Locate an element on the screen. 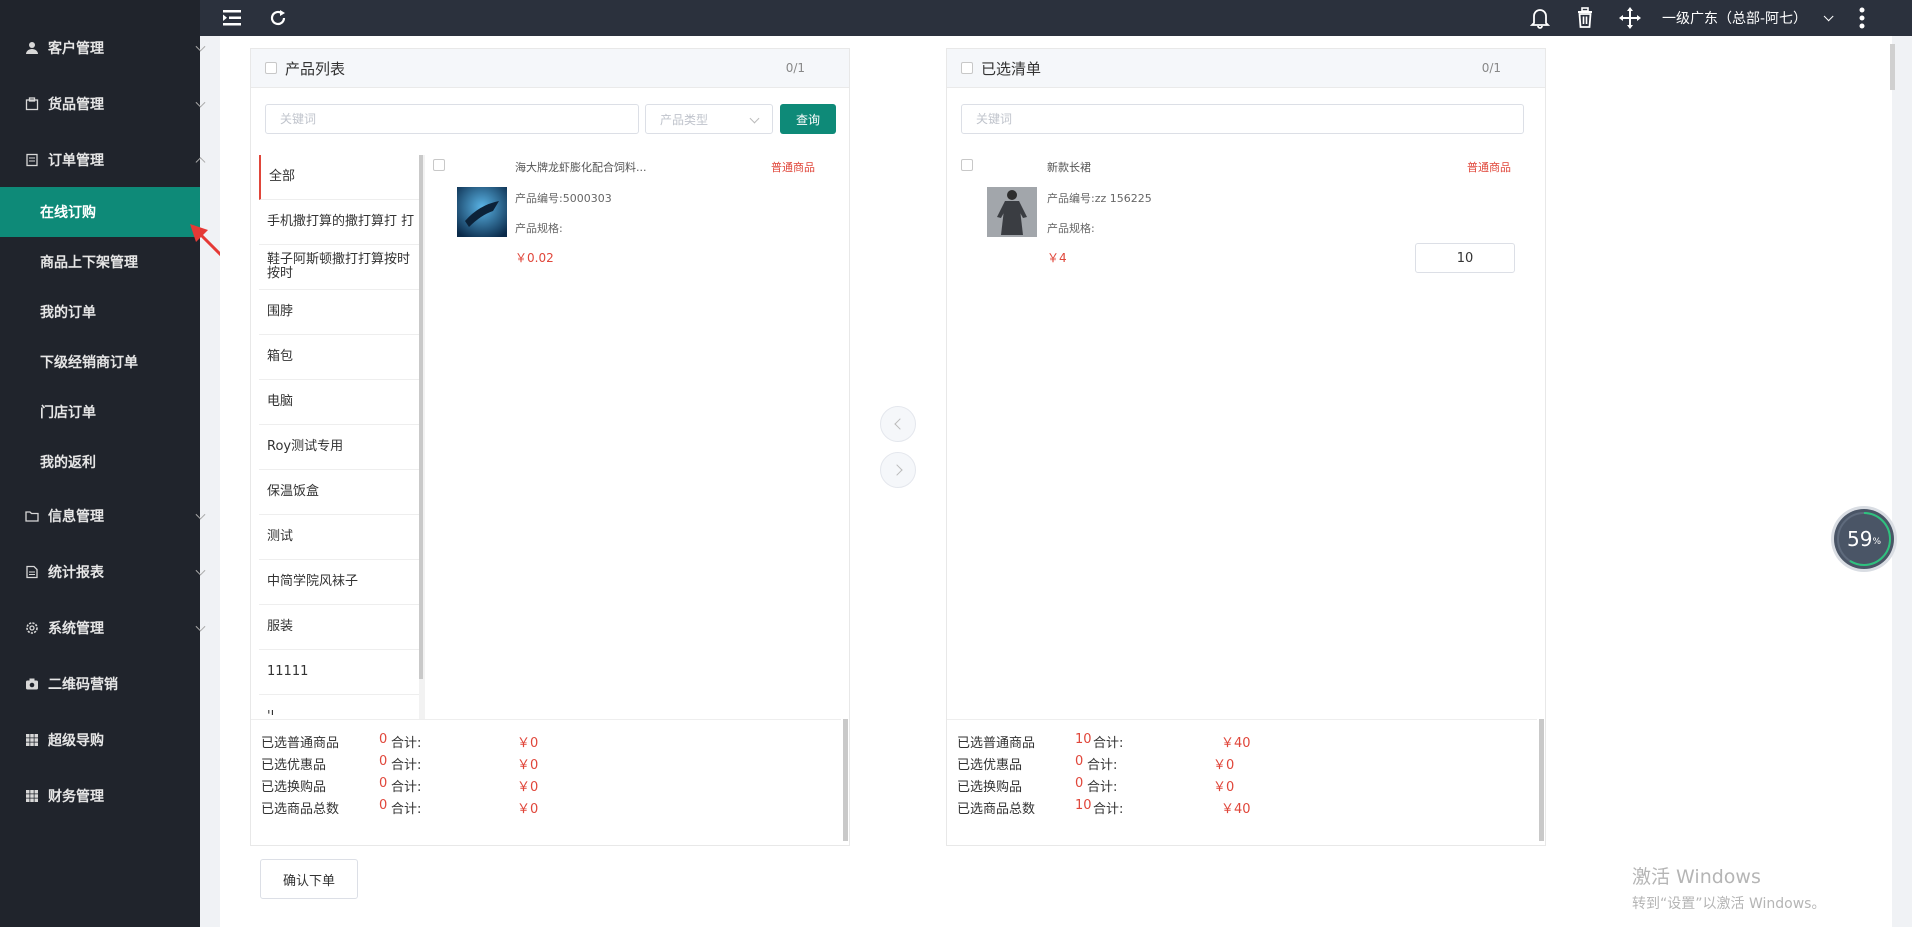 The image size is (1912, 927). category-item: 保温饭盒 is located at coordinates (340, 492).